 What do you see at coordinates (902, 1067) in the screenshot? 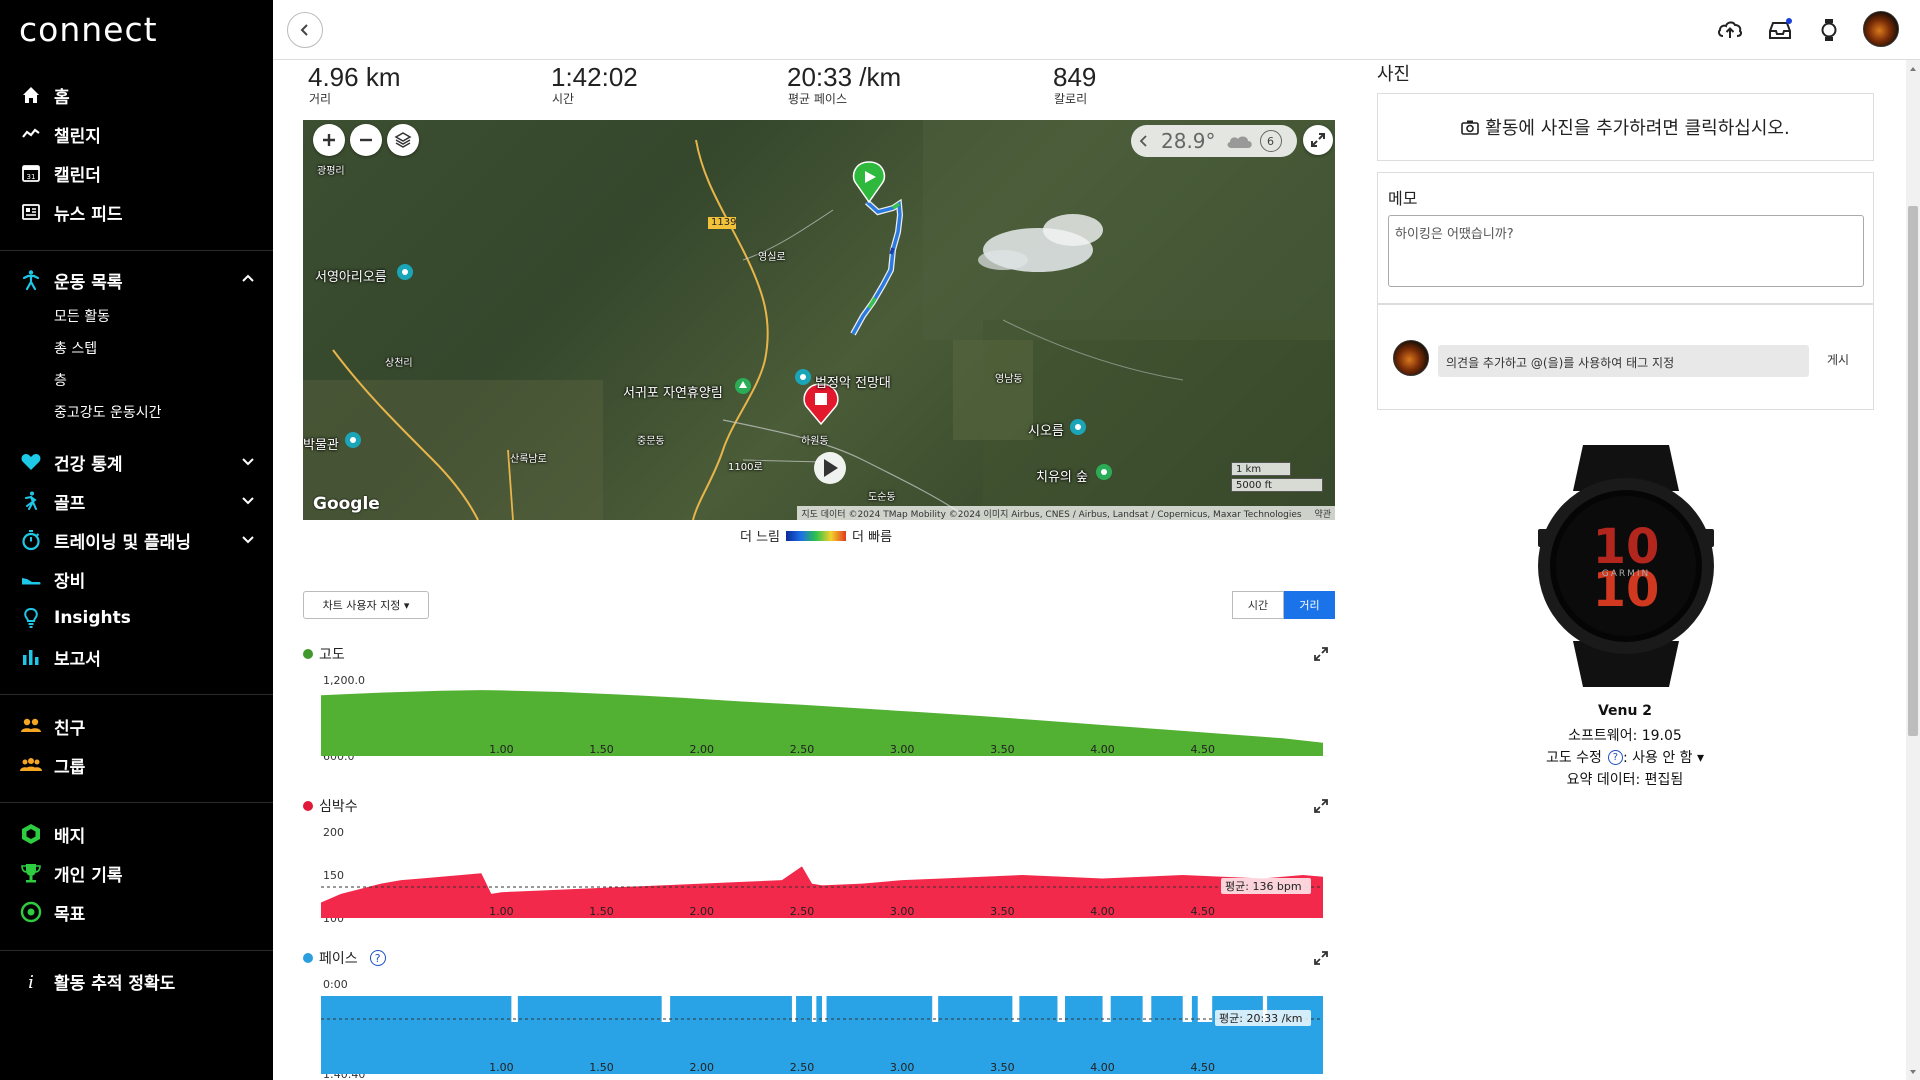
I see `x-tick-label: 3.00` at bounding box center [902, 1067].